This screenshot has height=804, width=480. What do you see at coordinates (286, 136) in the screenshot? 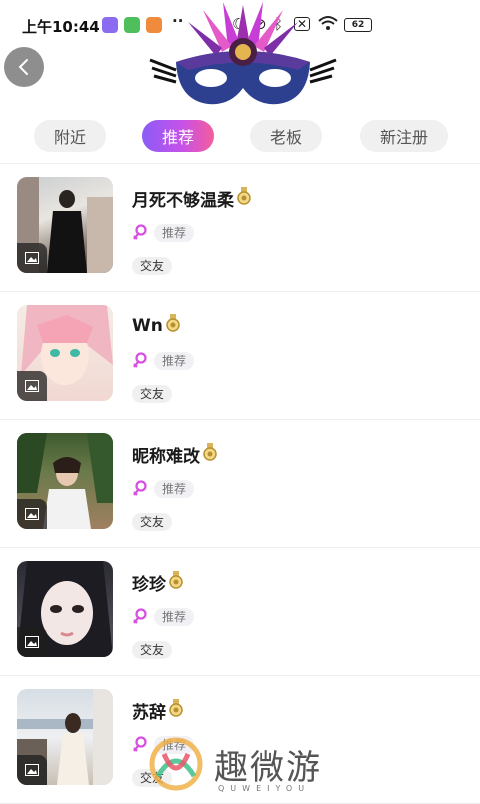
I see `tab-boss: 老板` at bounding box center [286, 136].